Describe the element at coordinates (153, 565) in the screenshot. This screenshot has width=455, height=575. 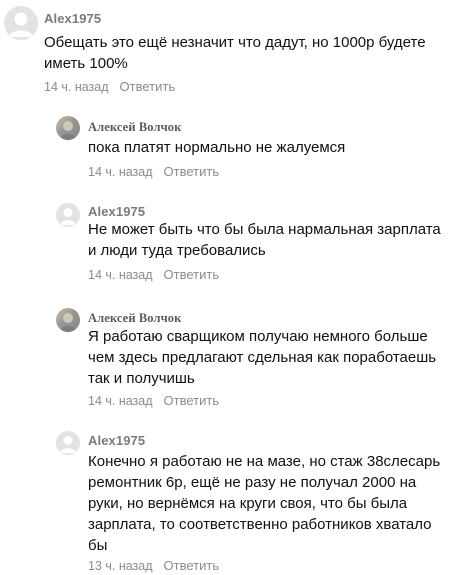
I see `comment-meta: 13 ч. назад Ответить` at that location.